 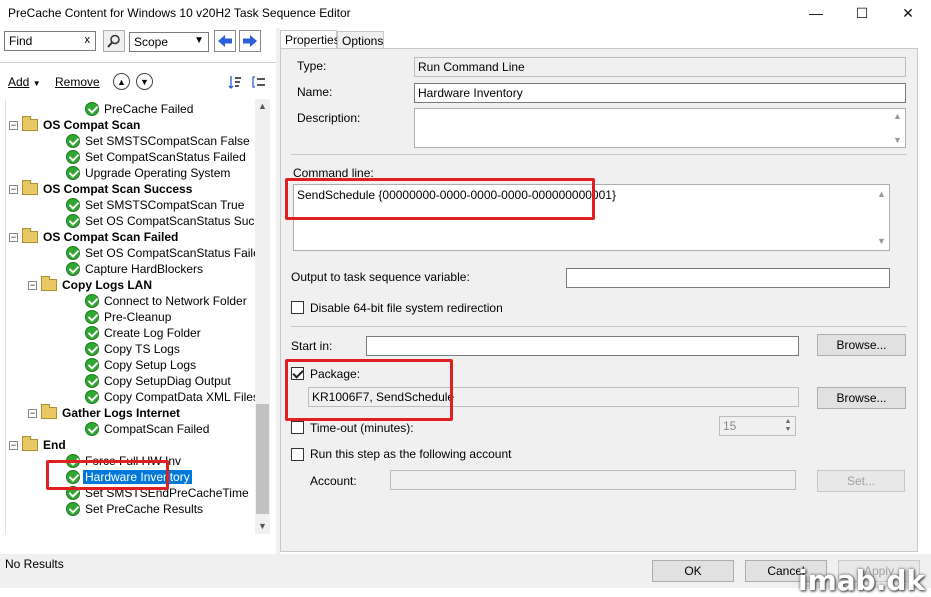 I want to click on tree-item-label: Upgrade Operating System, so click(x=158, y=173).